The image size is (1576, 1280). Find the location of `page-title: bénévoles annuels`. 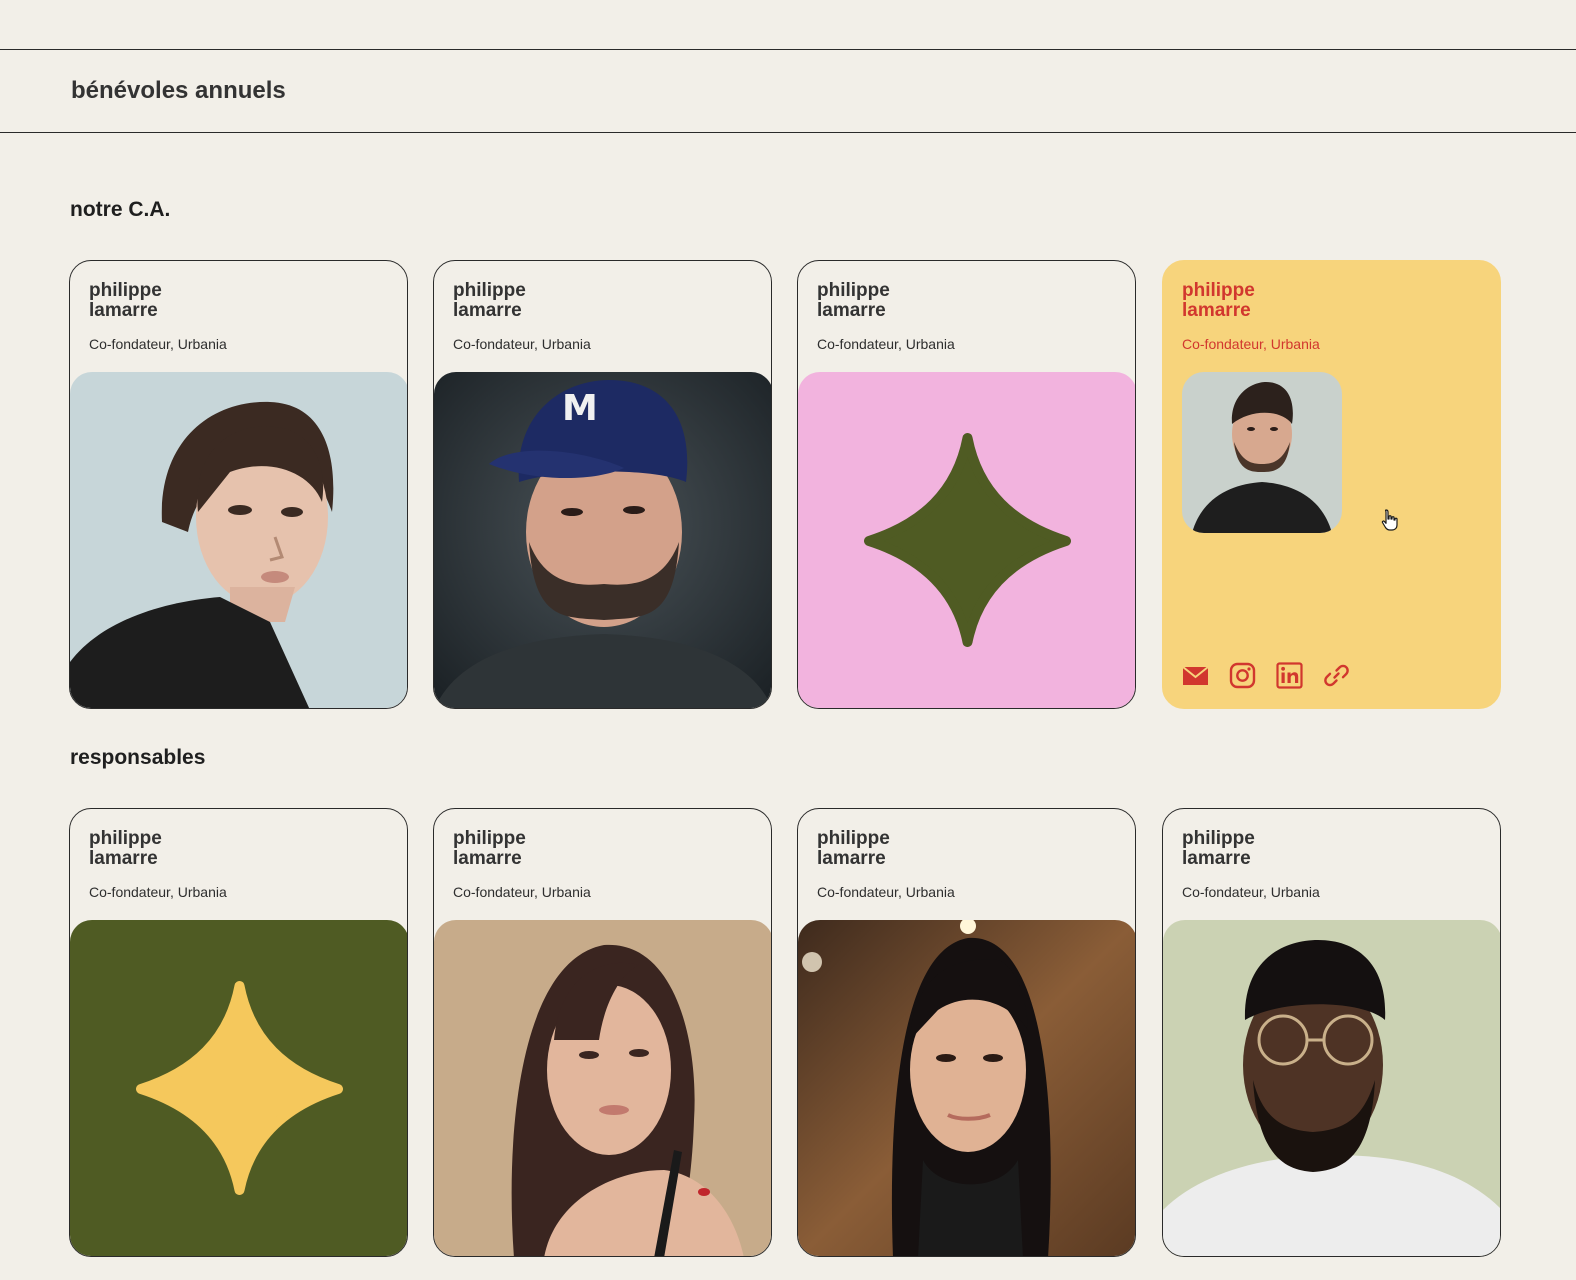

page-title: bénévoles annuels is located at coordinates (178, 90).